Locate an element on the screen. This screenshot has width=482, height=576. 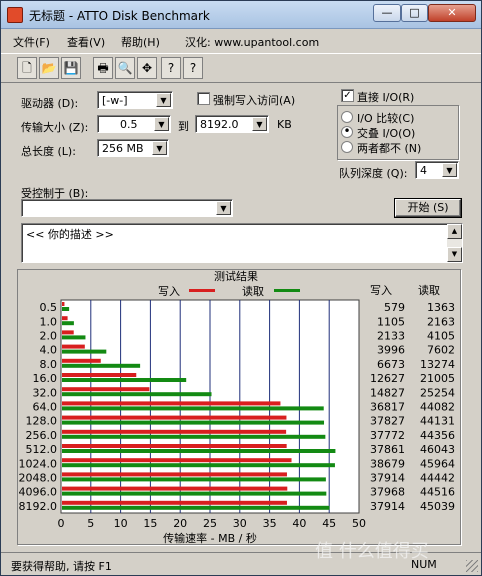
read-value: 13274 is located at coordinates (437, 364).